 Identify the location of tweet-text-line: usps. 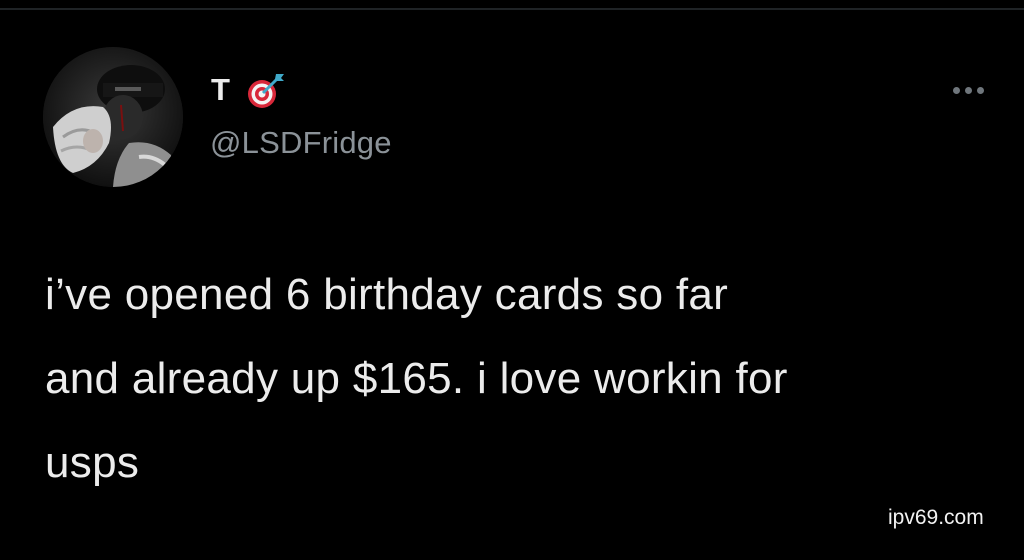
(92, 462).